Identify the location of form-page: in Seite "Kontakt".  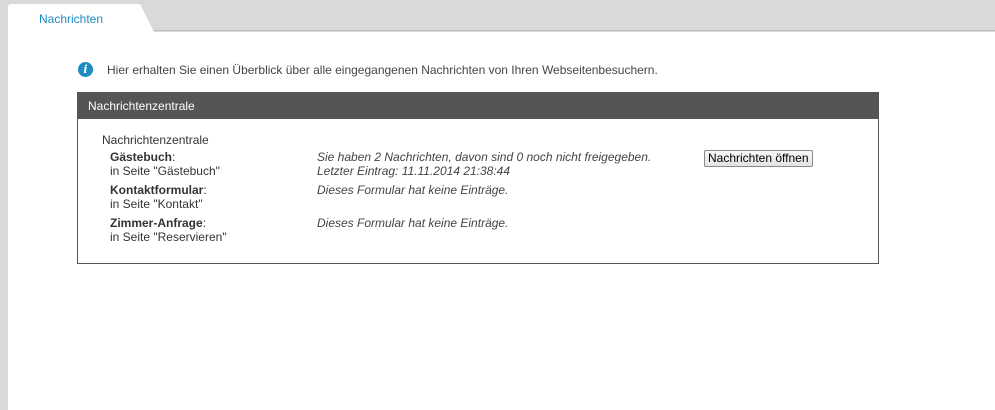
(156, 204).